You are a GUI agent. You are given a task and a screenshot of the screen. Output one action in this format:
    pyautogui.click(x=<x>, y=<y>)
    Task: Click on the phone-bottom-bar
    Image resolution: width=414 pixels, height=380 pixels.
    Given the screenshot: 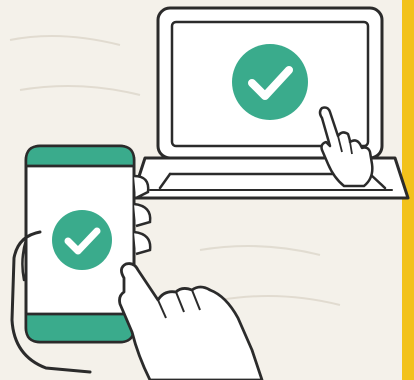 What is the action you would take?
    pyautogui.click(x=80, y=328)
    